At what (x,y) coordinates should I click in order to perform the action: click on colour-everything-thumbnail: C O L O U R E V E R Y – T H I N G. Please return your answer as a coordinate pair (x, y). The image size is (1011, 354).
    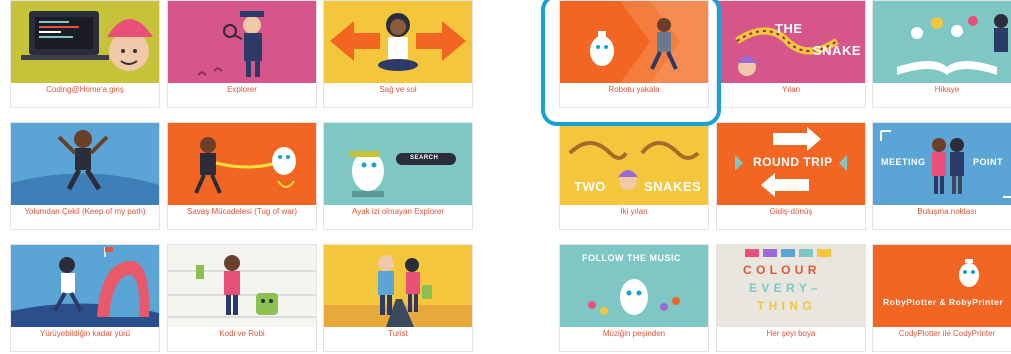
    Looking at the image, I should click on (791, 286).